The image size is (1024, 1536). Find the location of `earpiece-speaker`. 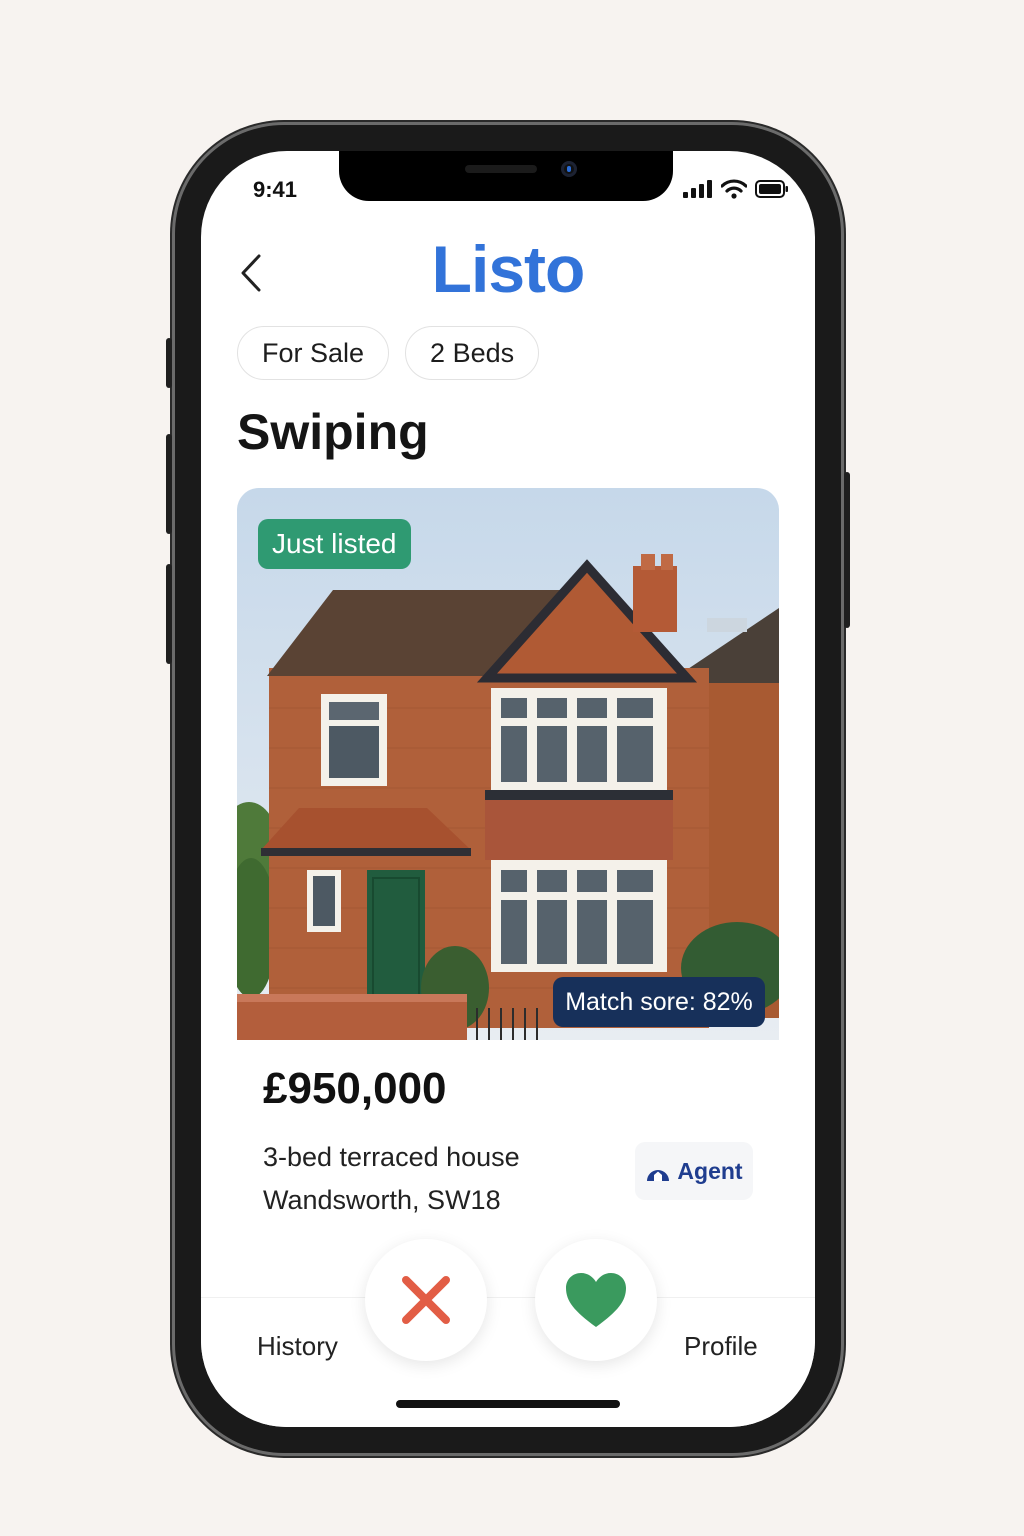

earpiece-speaker is located at coordinates (501, 169).